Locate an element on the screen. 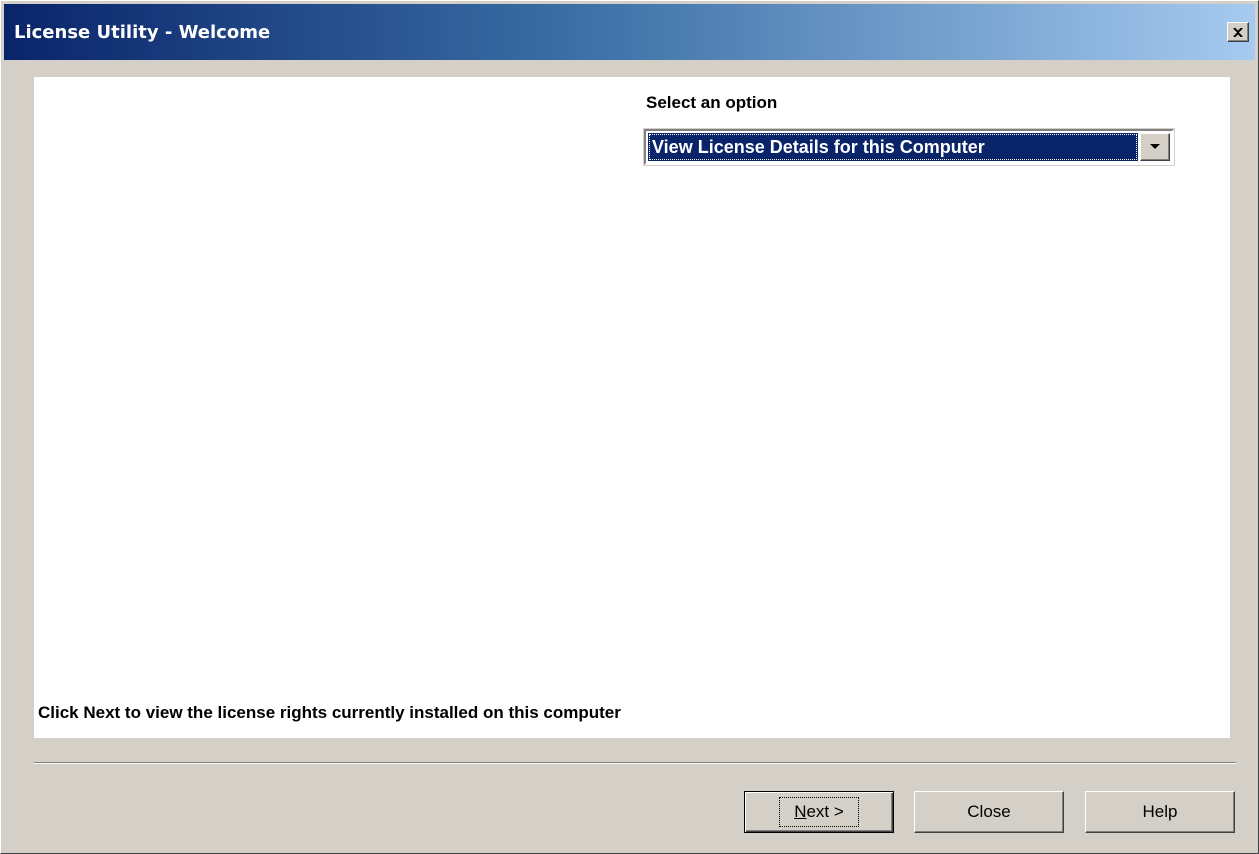 The image size is (1259, 854). option-dropdown-value: View License Details for this Computer is located at coordinates (893, 147).